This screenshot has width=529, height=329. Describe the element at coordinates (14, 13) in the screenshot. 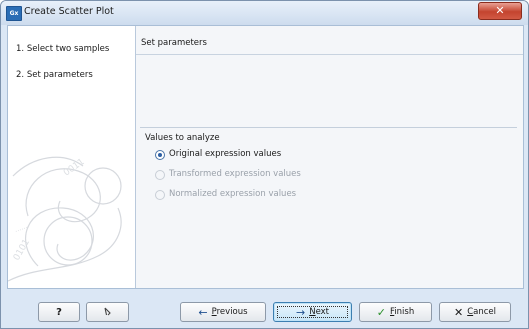

I see `app-icon: Gx` at that location.